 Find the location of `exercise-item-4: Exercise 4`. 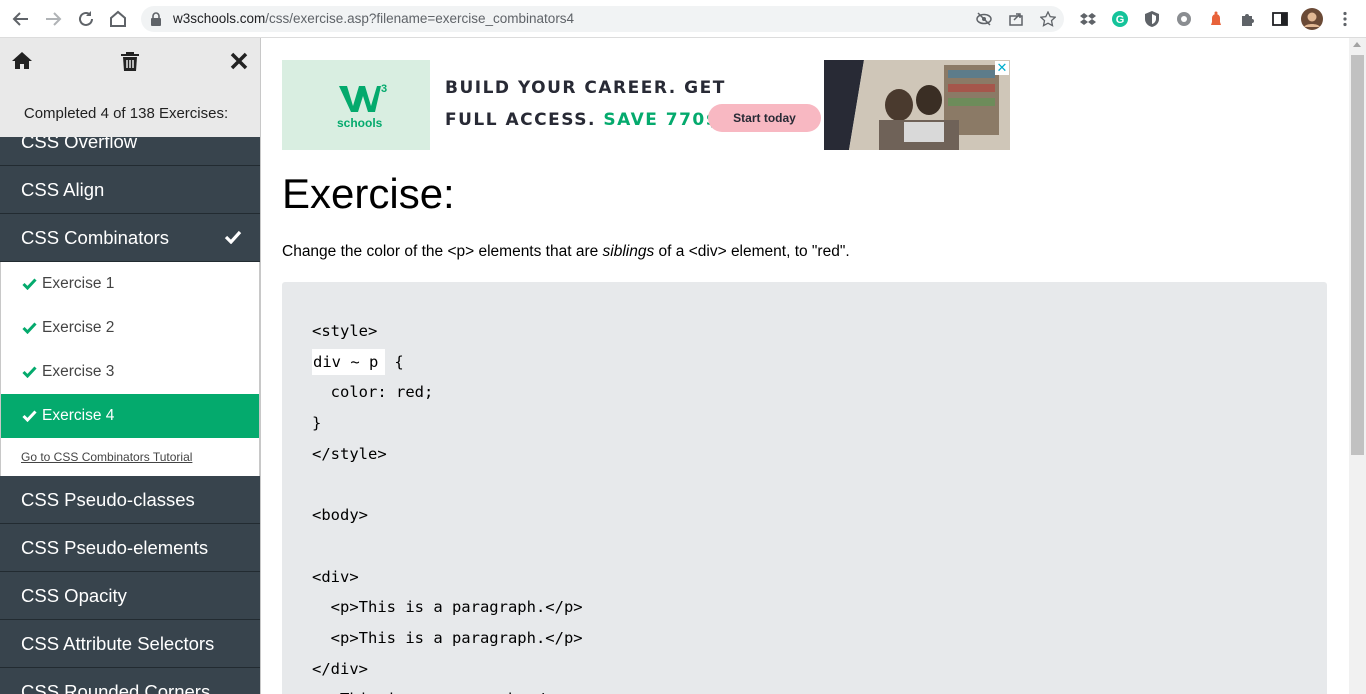

exercise-item-4: Exercise 4 is located at coordinates (130, 416).